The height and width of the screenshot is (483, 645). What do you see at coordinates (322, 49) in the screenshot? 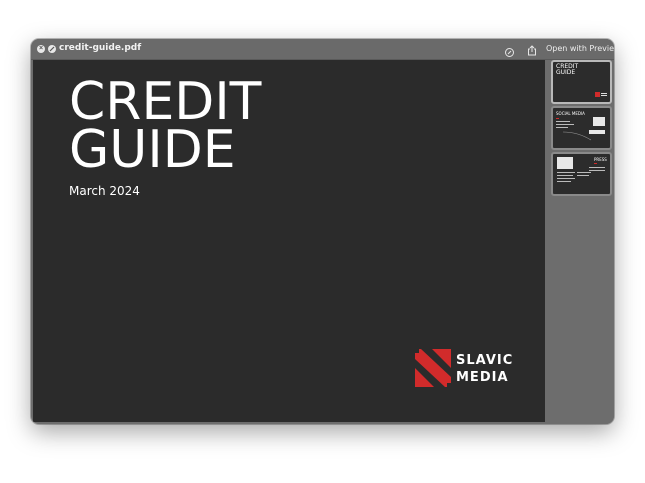
I see `title-bar: × credit-guide.pdf Open with Preview` at bounding box center [322, 49].